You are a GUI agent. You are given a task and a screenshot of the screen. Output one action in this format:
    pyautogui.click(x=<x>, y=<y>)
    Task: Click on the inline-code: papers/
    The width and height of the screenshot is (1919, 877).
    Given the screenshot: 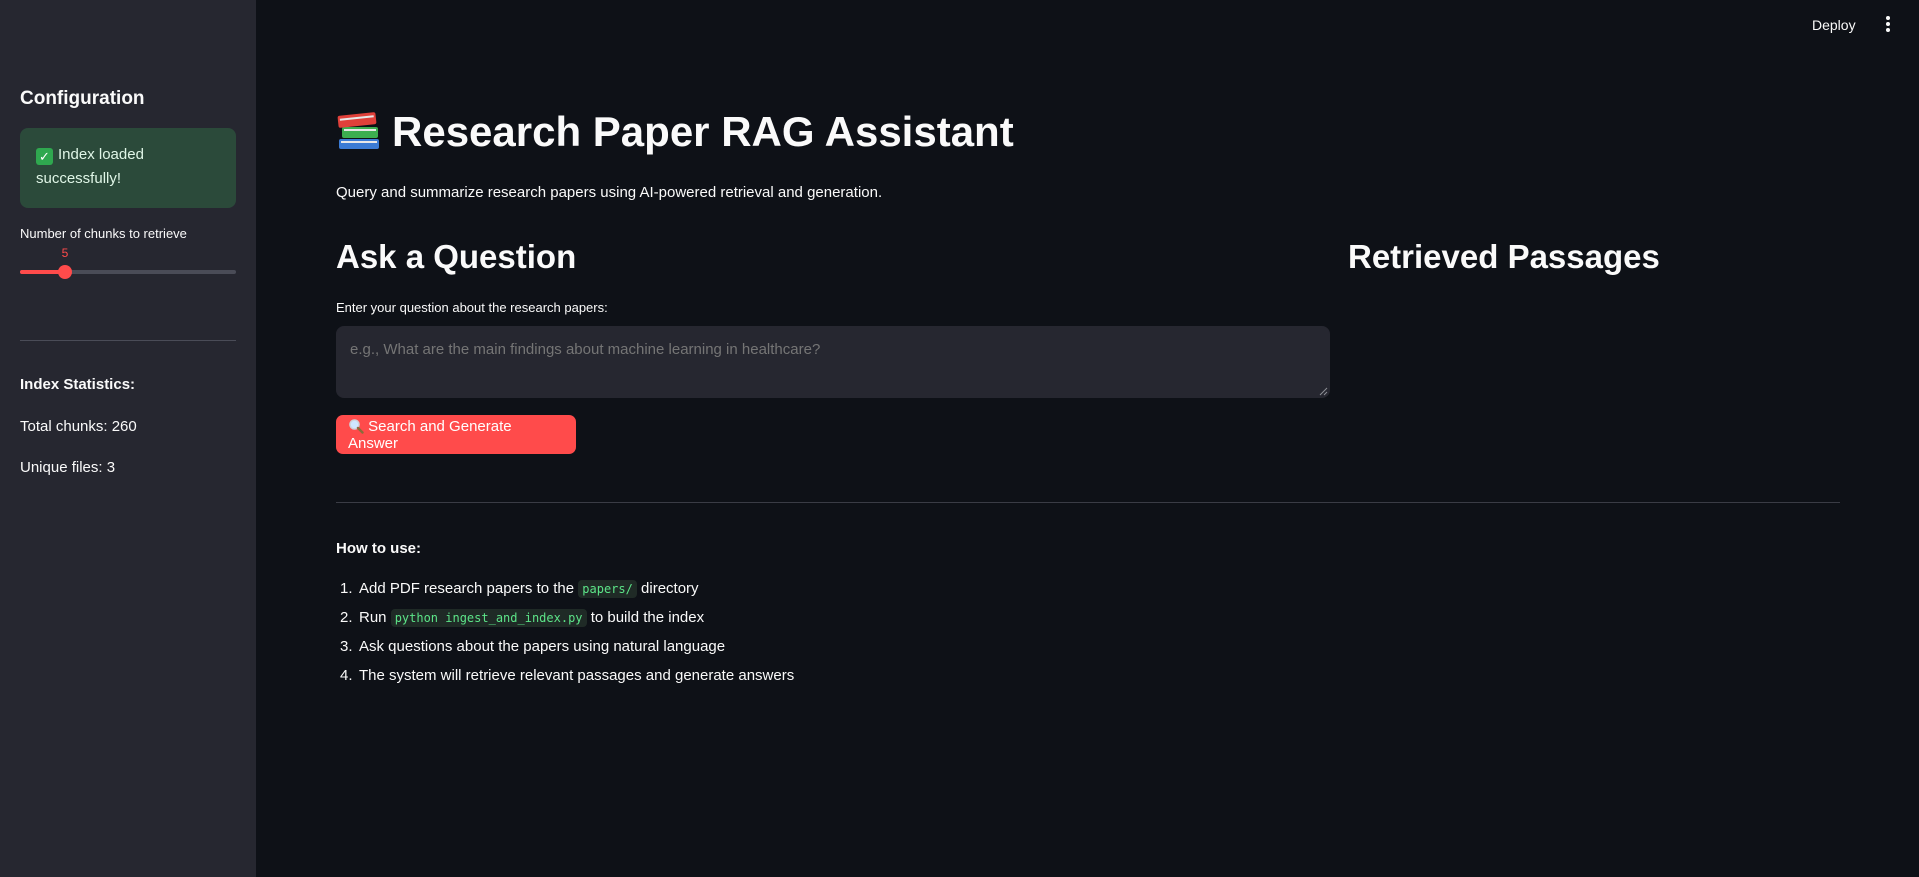 What is the action you would take?
    pyautogui.click(x=607, y=589)
    